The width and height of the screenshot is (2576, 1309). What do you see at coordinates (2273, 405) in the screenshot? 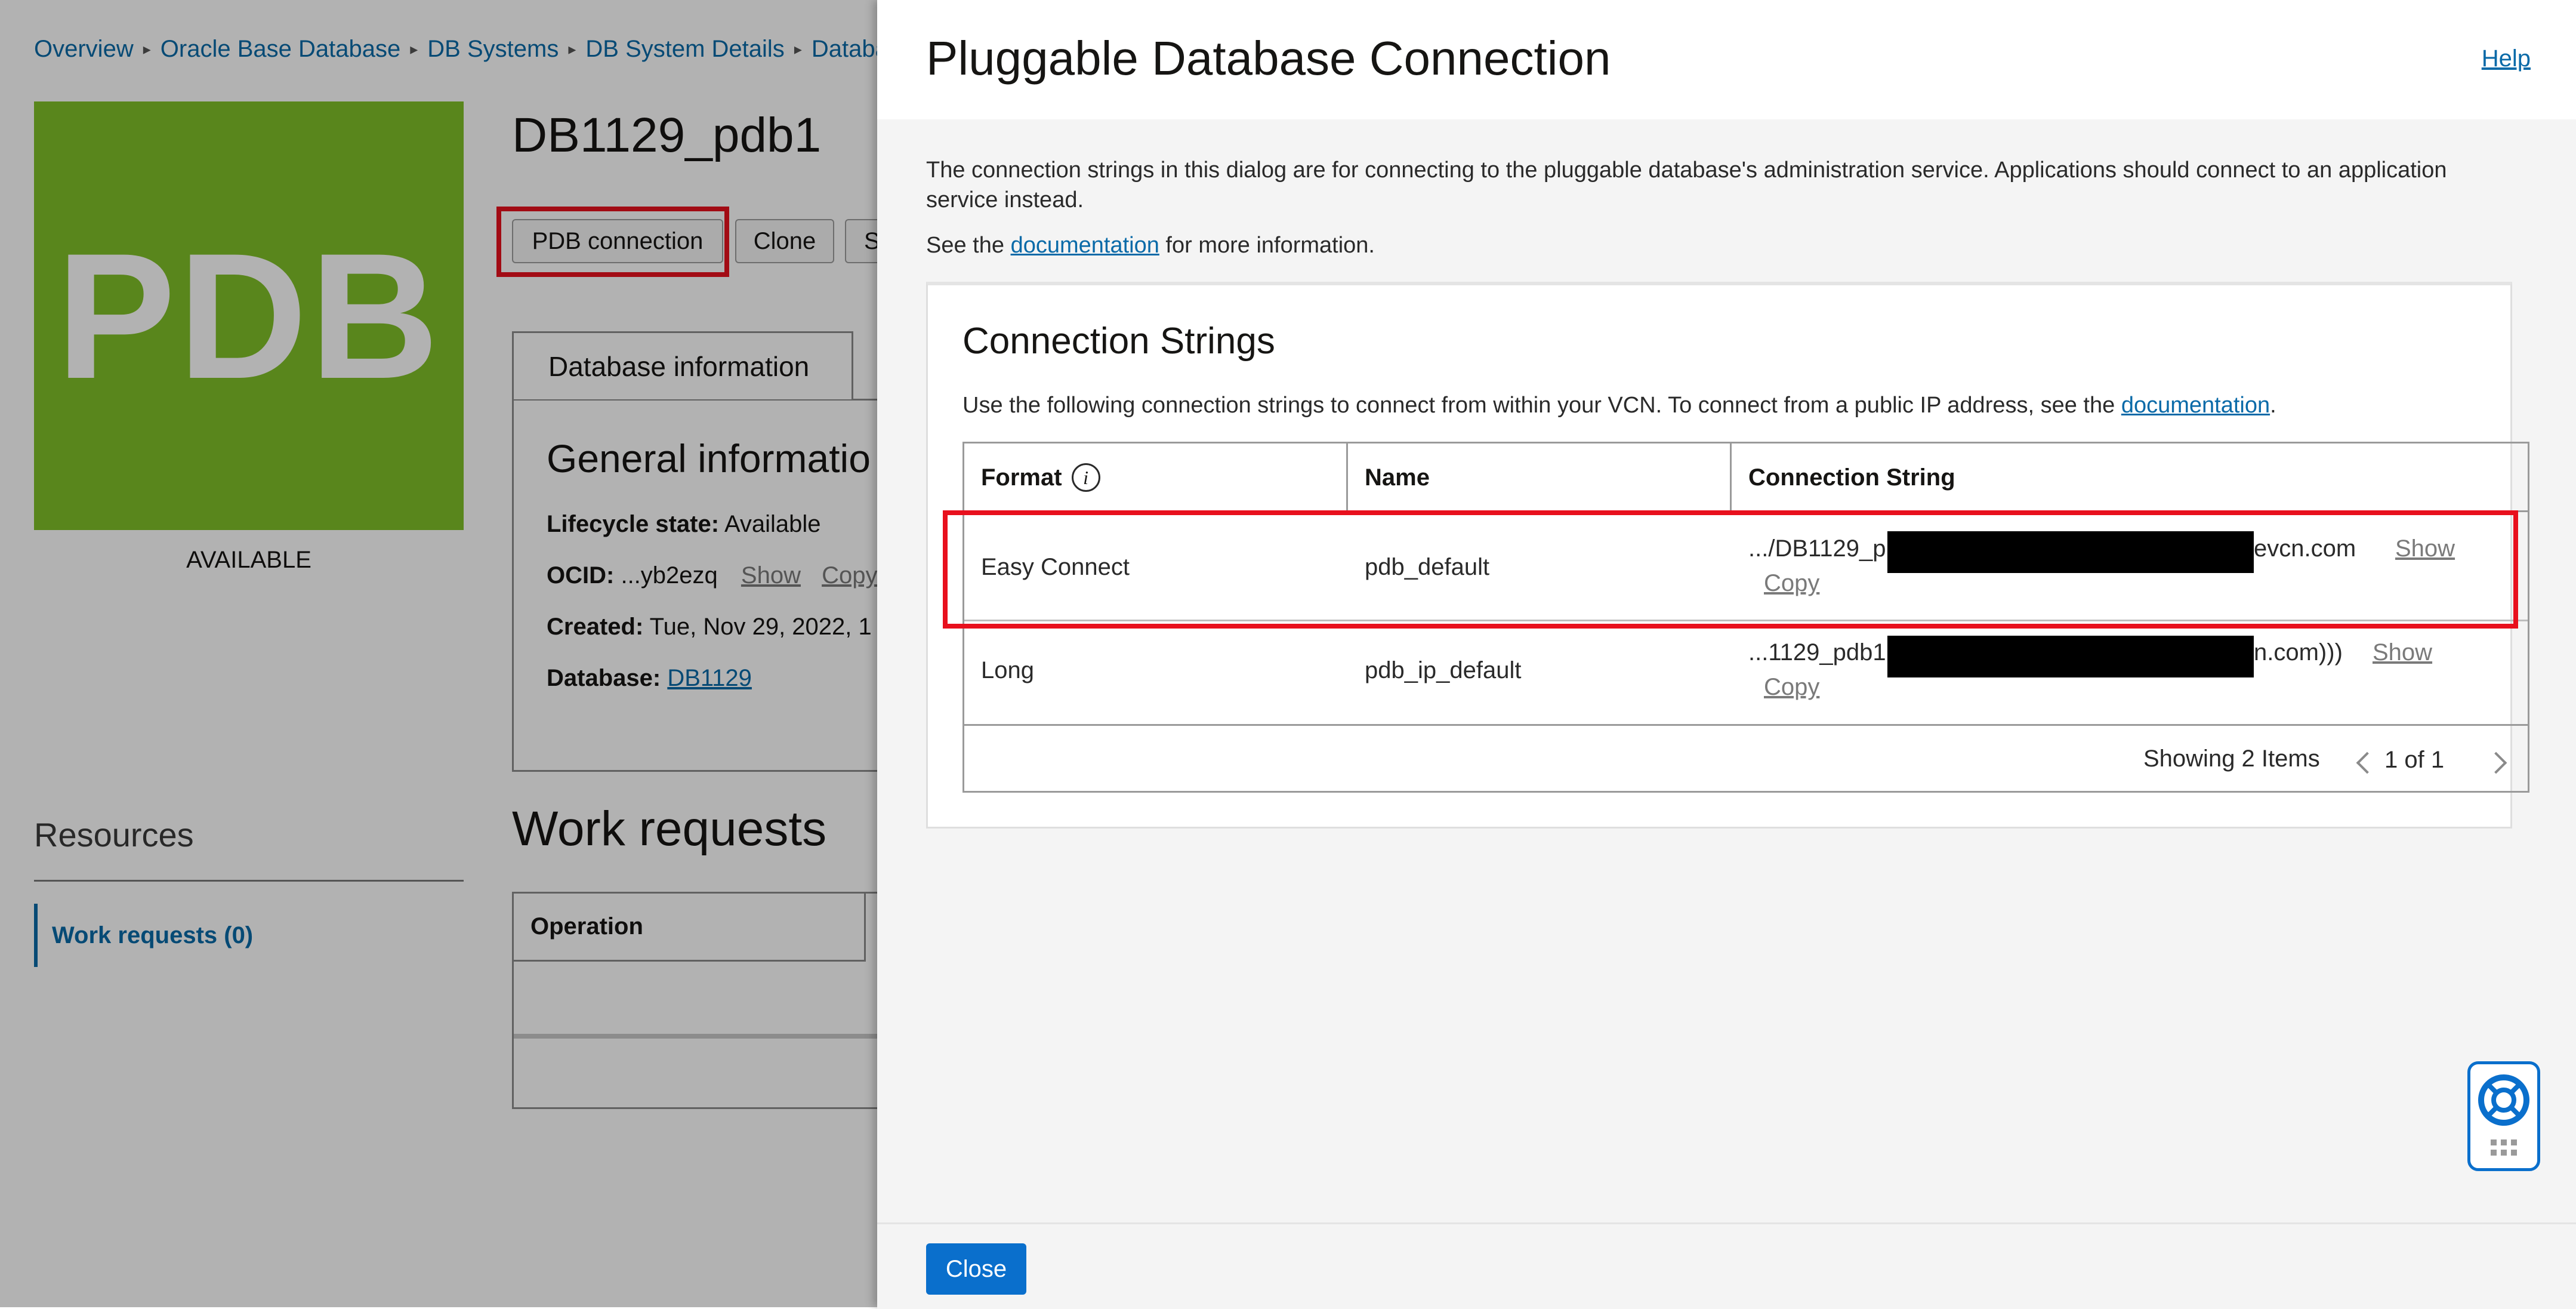
I see `subtitle-suffix: .` at bounding box center [2273, 405].